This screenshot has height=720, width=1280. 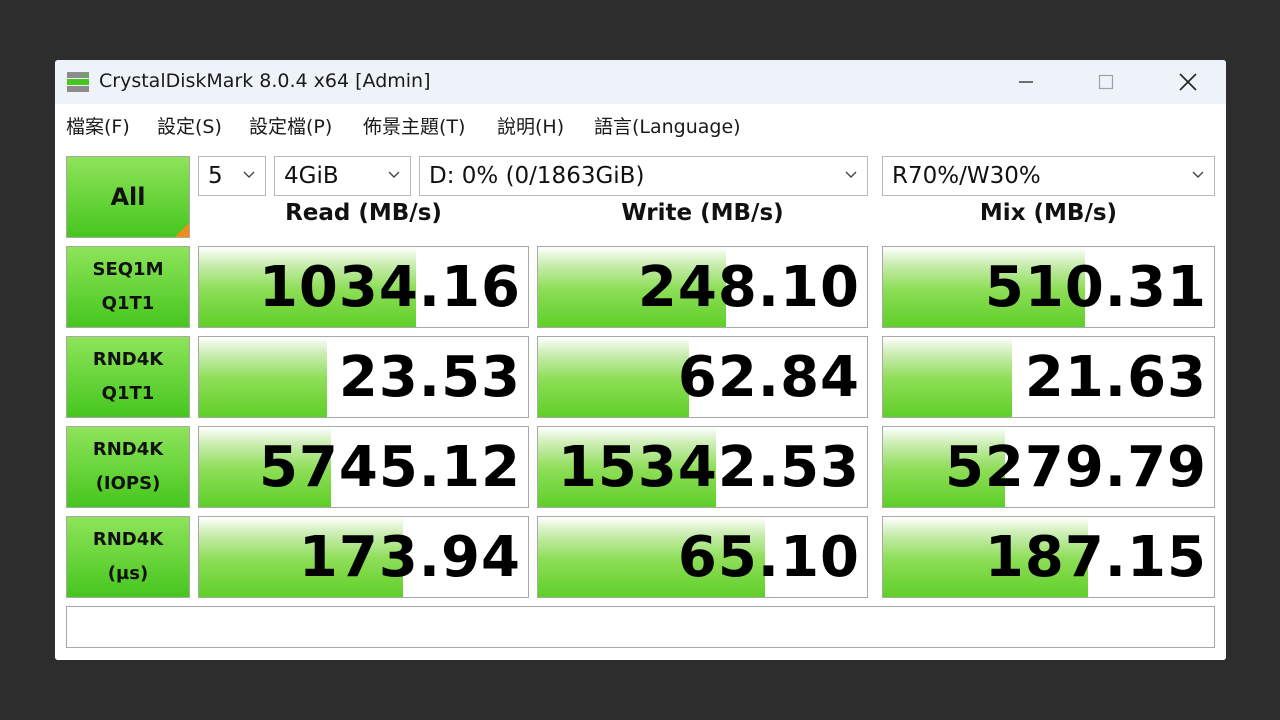 I want to click on result-cell: 173.94, so click(x=363, y=557).